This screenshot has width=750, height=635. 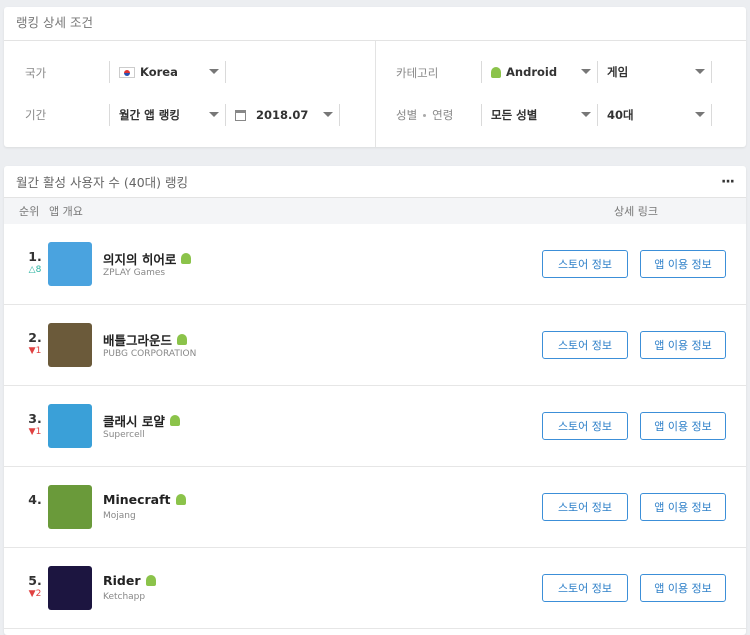 What do you see at coordinates (70, 507) in the screenshot?
I see `minecraft-icon` at bounding box center [70, 507].